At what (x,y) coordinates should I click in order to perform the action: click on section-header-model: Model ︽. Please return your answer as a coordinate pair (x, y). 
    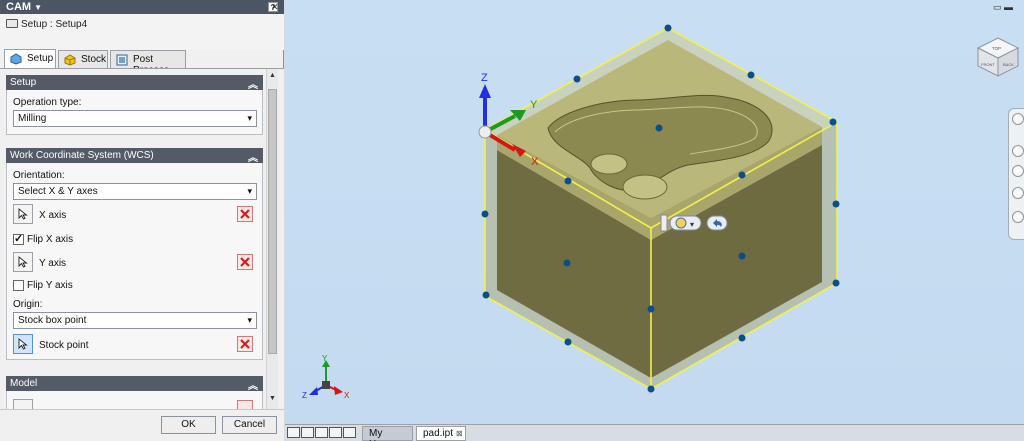
    Looking at the image, I should click on (134, 384).